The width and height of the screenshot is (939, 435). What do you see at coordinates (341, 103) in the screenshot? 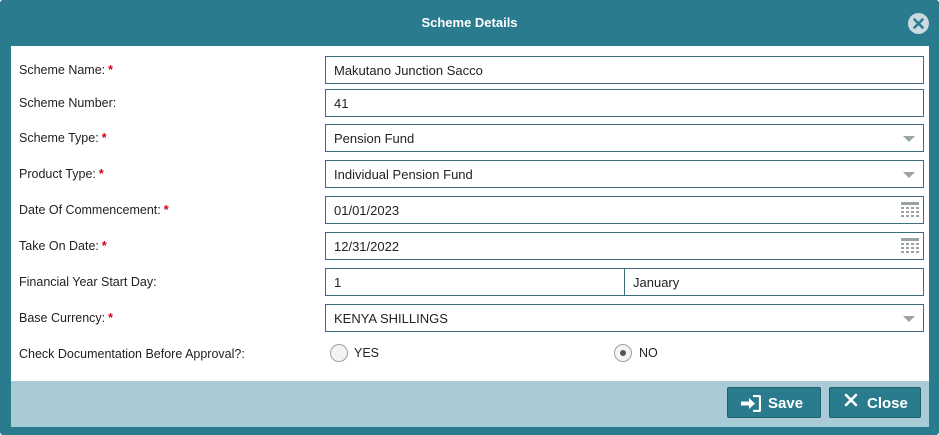
I see `scheme-number-value: 41` at bounding box center [341, 103].